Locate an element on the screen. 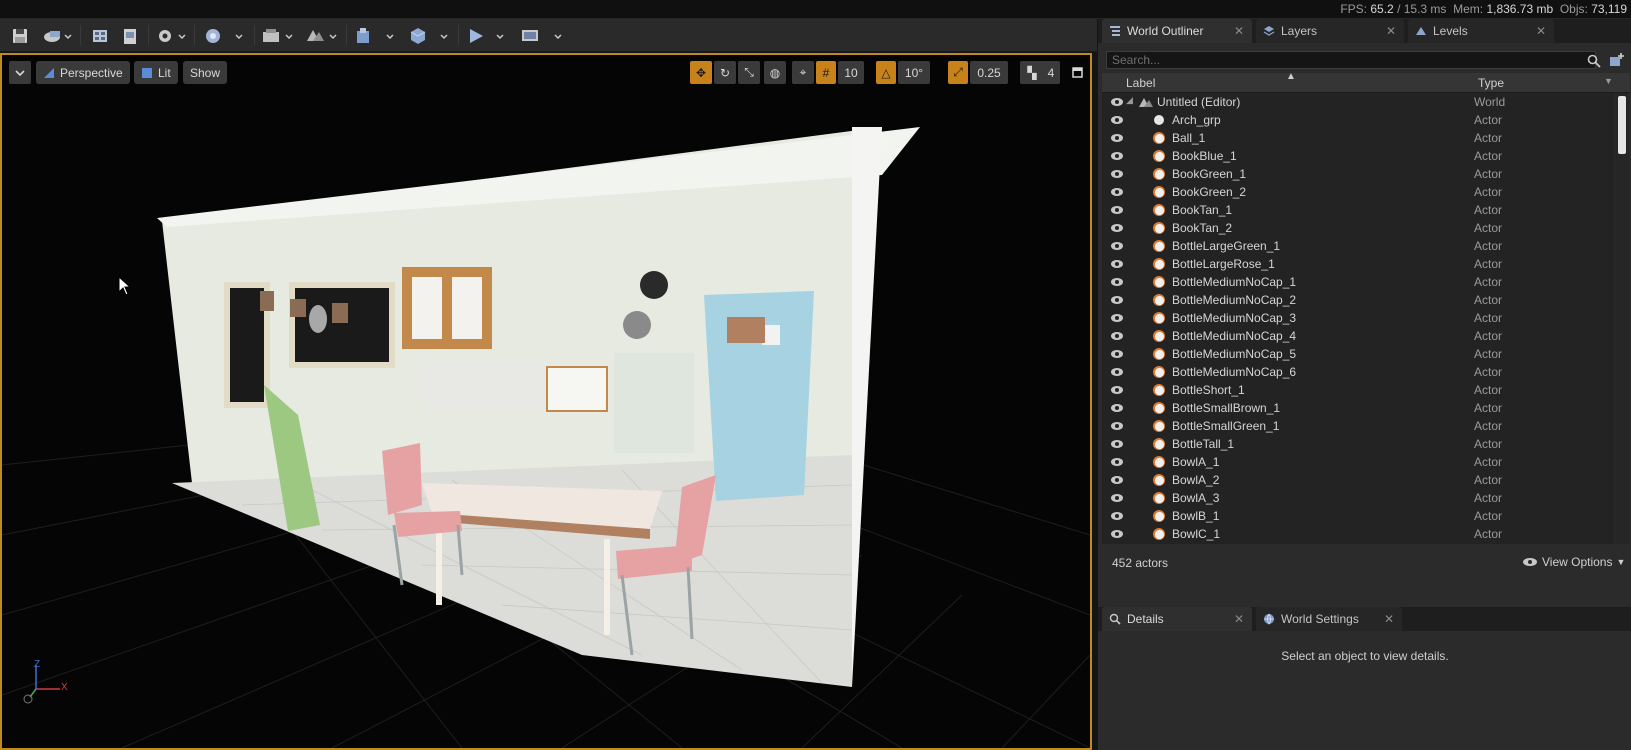 The height and width of the screenshot is (750, 1631). list-item: BottleMediumNoCap_5 Actor is located at coordinates (1358, 354).